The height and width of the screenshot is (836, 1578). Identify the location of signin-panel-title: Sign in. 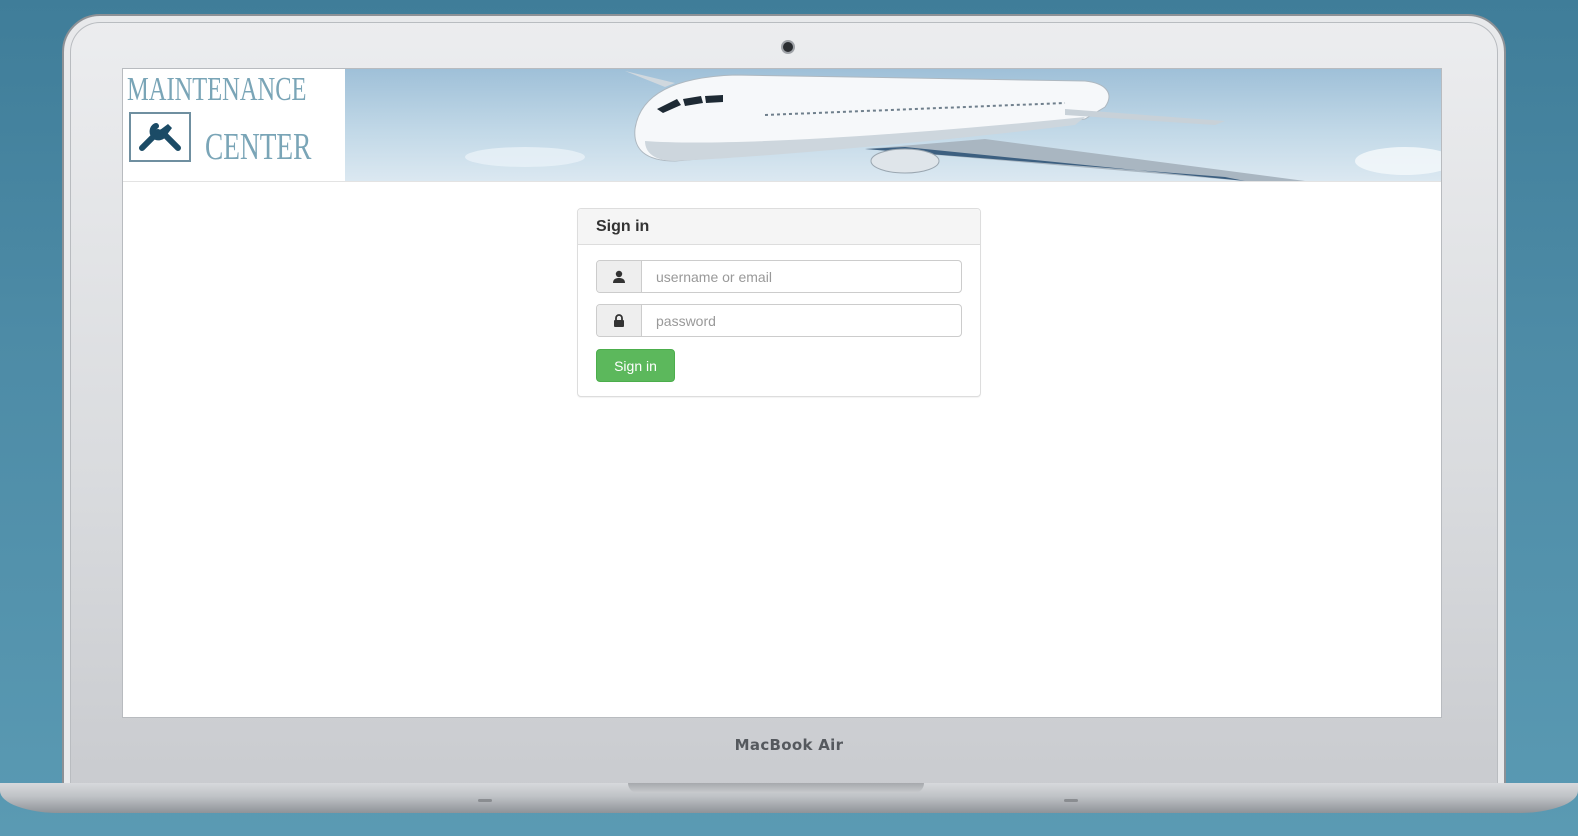
(779, 227).